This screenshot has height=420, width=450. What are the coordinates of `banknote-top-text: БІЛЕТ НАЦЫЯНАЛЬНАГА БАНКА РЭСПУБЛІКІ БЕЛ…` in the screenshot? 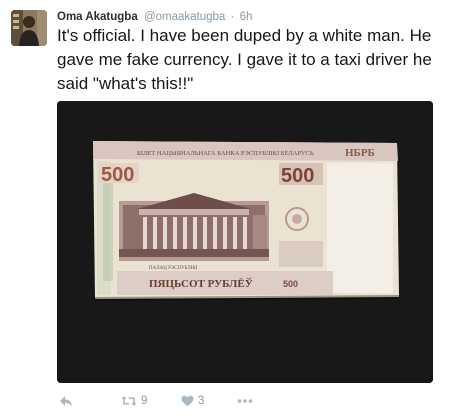 It's located at (225, 153).